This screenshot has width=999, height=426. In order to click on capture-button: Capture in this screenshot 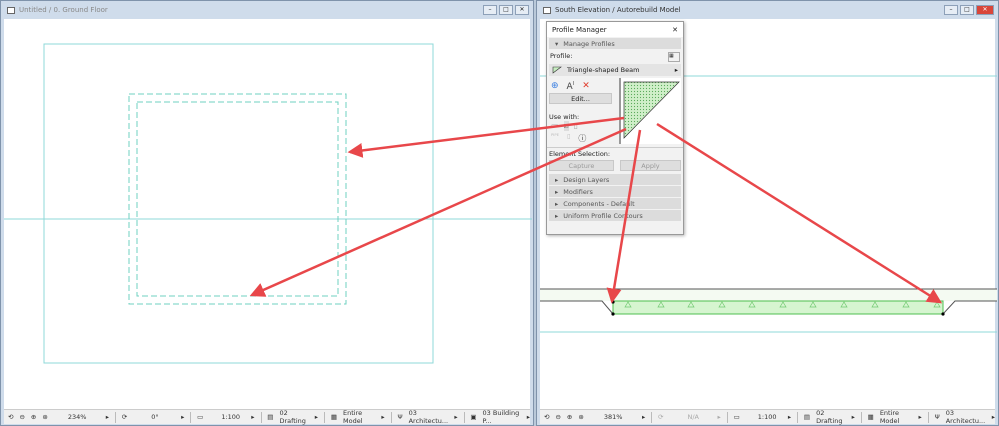, I will do `click(581, 165)`.